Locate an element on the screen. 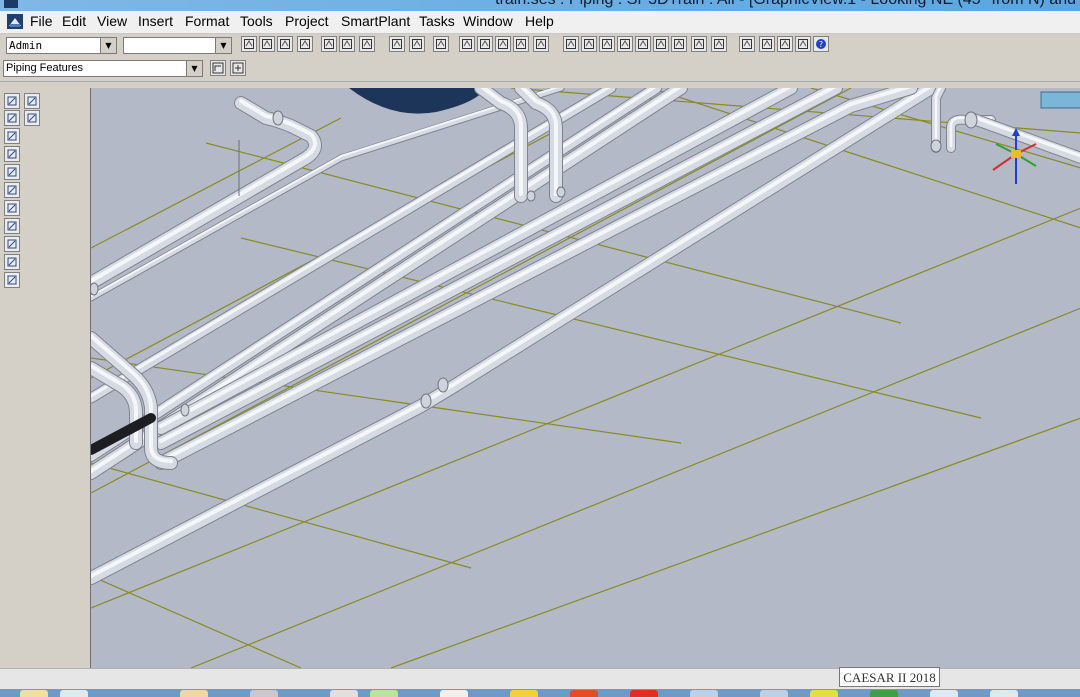  select-icon is located at coordinates (12, 101).